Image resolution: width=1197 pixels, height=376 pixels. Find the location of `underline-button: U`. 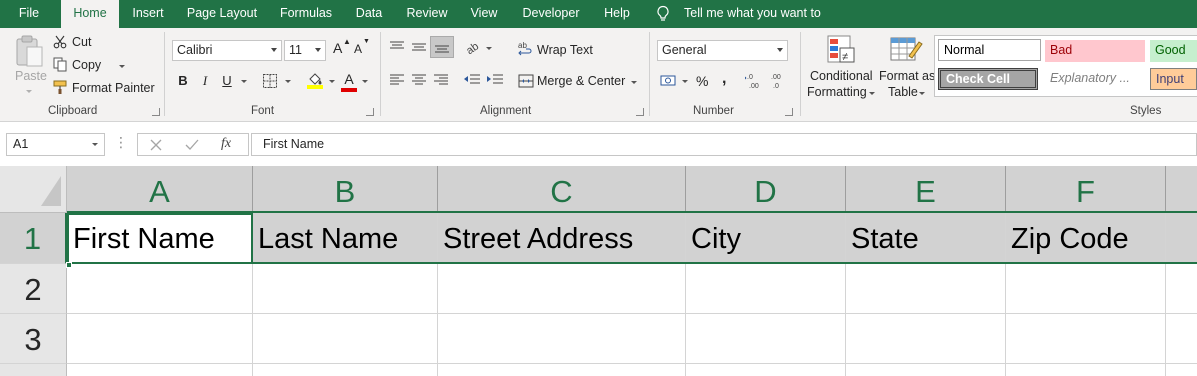

underline-button: U is located at coordinates (227, 80).